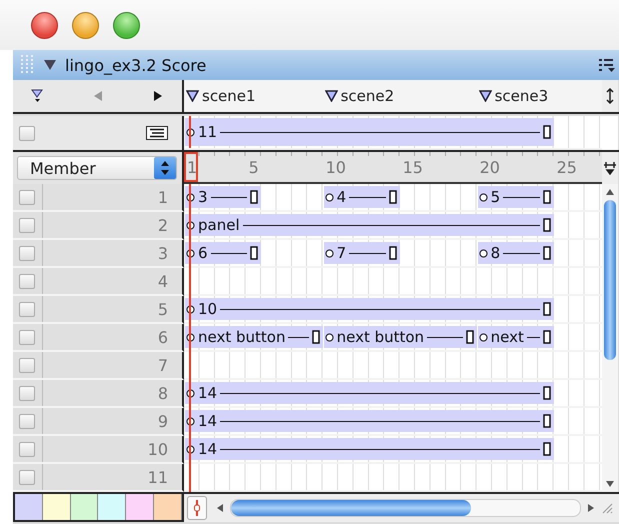  I want to click on sprite-label: panel, so click(219, 225).